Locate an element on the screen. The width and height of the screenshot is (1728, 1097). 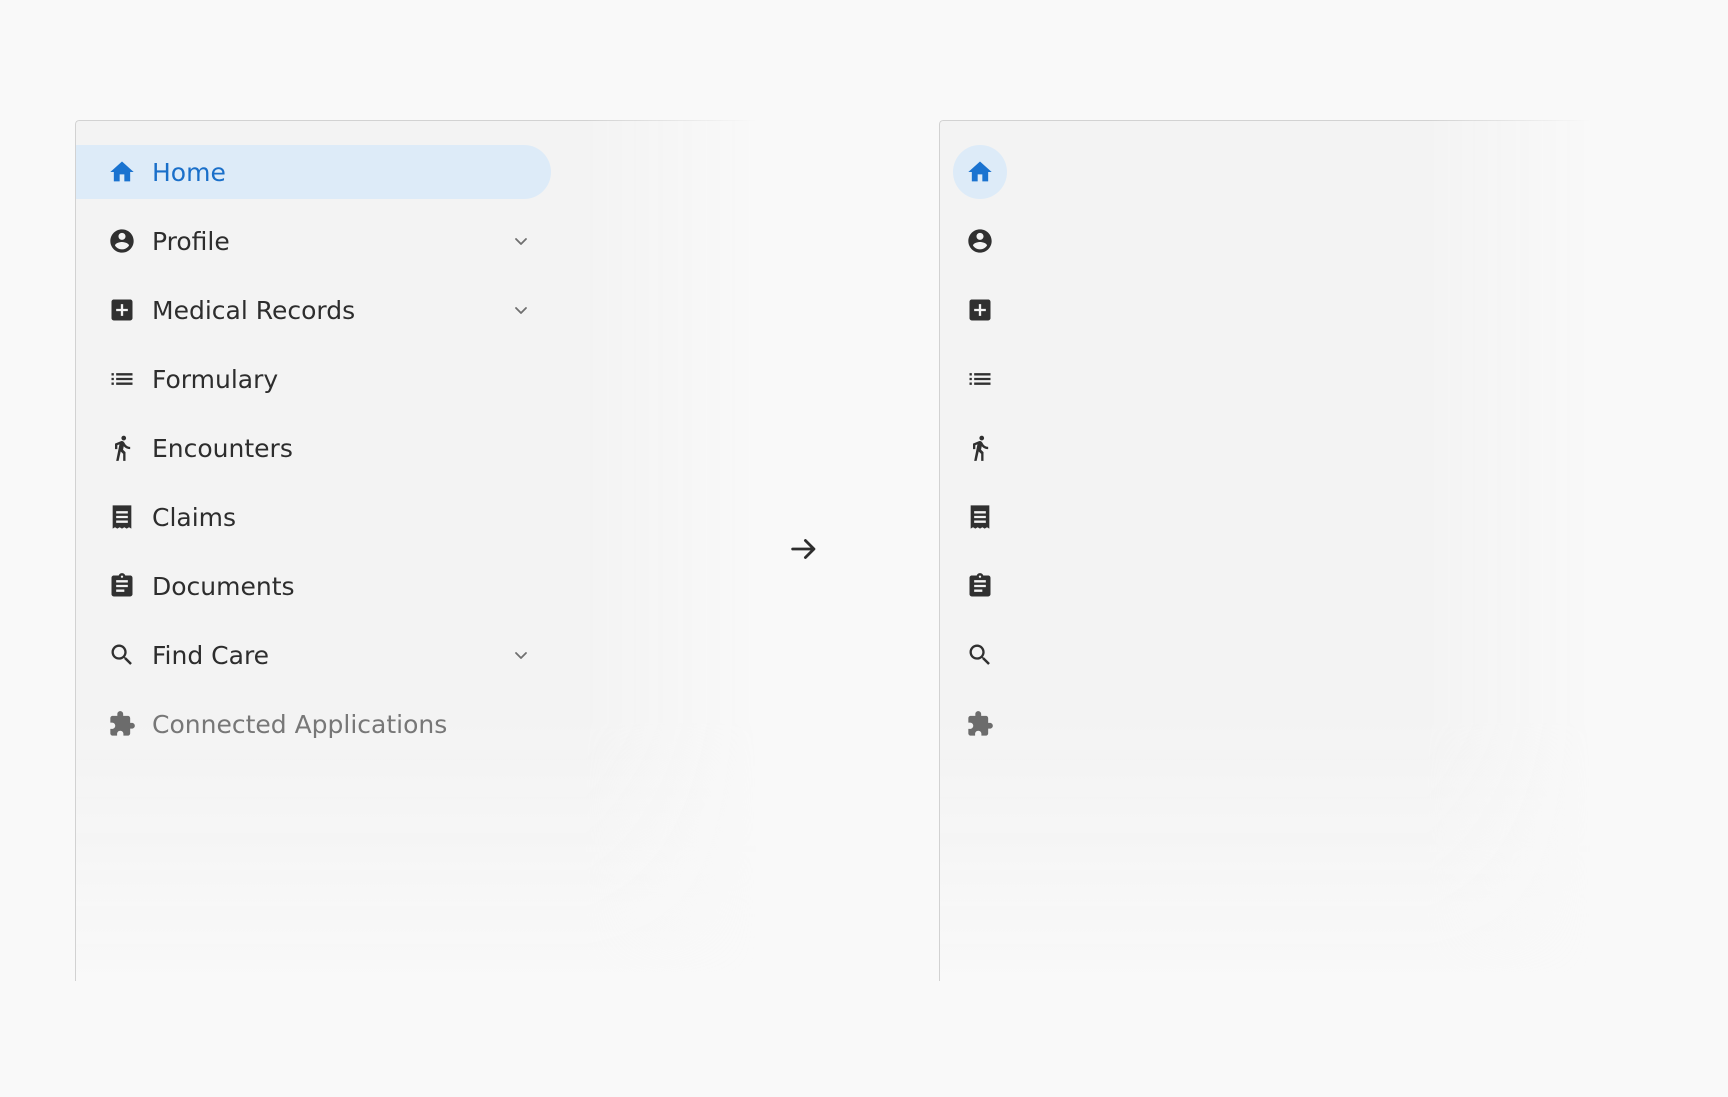
nav-item-label: Find Care is located at coordinates (211, 655).